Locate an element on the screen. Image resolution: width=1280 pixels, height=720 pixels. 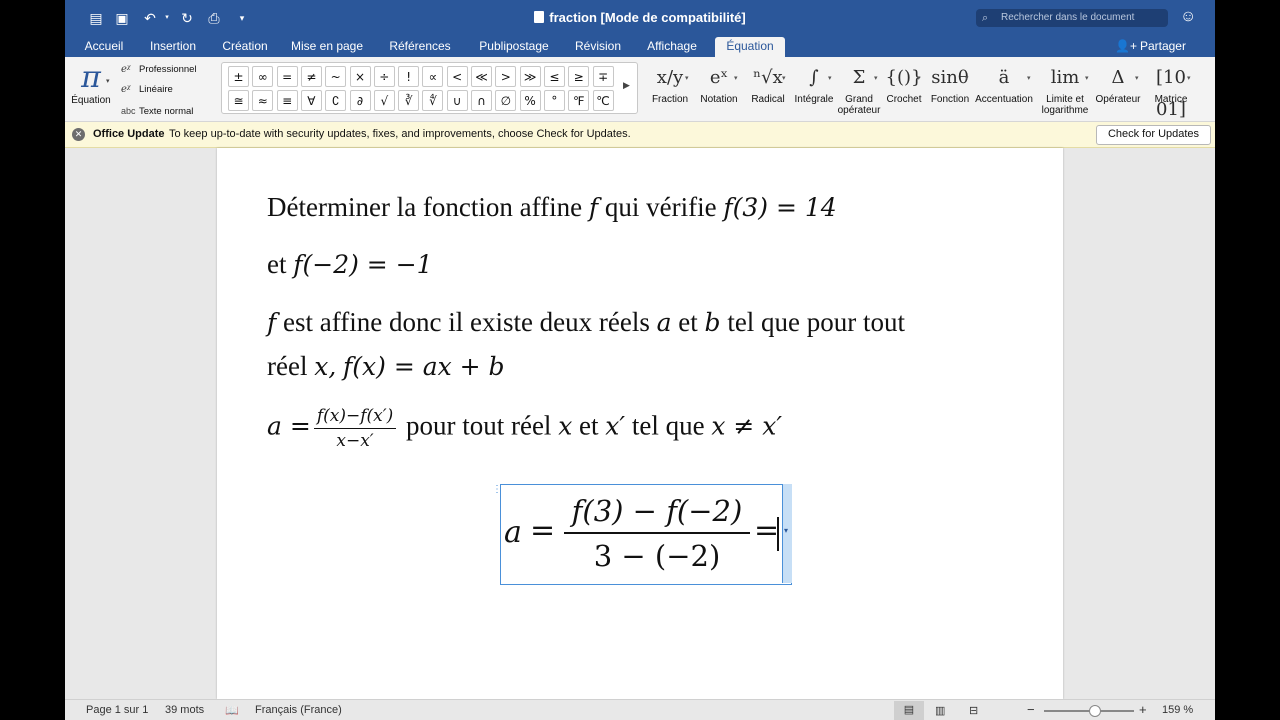
structure-button: ä ▾ Accentuation is located at coordinates (1004, 91).